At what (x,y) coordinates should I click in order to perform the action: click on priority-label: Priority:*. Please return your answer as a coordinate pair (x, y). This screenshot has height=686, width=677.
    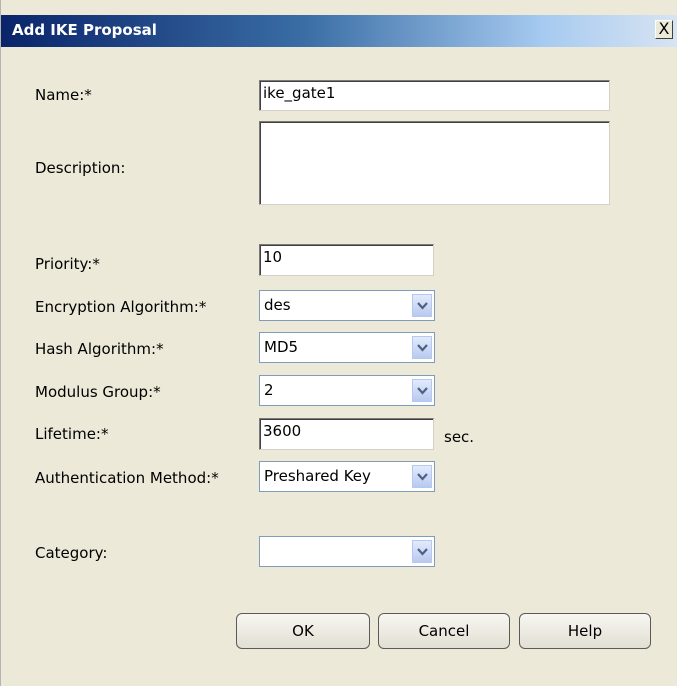
    Looking at the image, I should click on (67, 264).